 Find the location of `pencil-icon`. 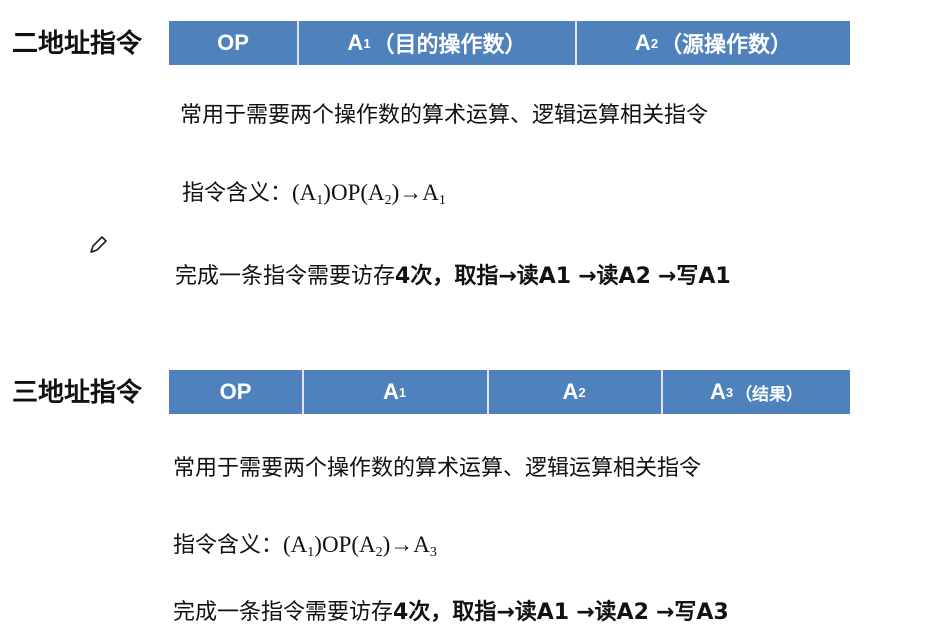

pencil-icon is located at coordinates (98, 244).